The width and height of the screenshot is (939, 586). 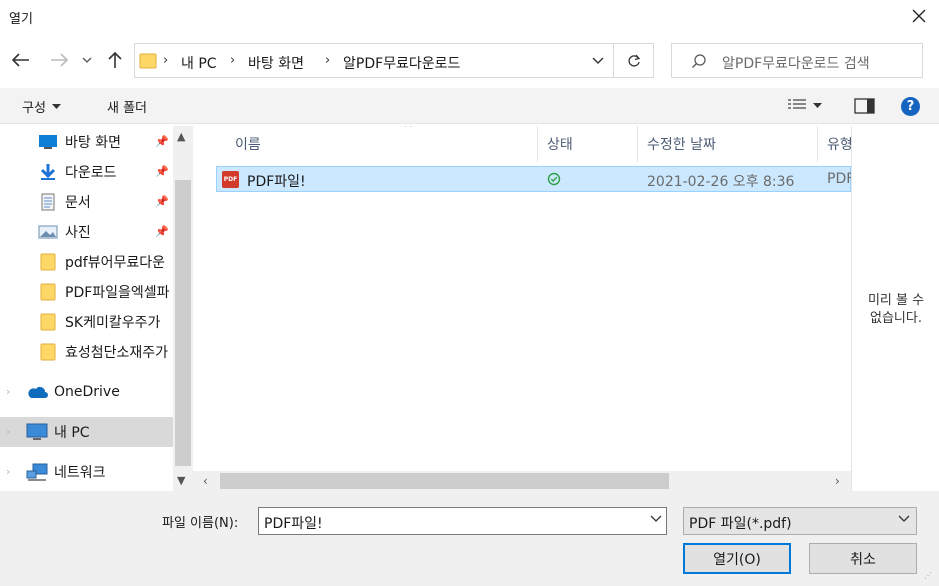 I want to click on filename-label: 파일 이름(N):, so click(x=200, y=523).